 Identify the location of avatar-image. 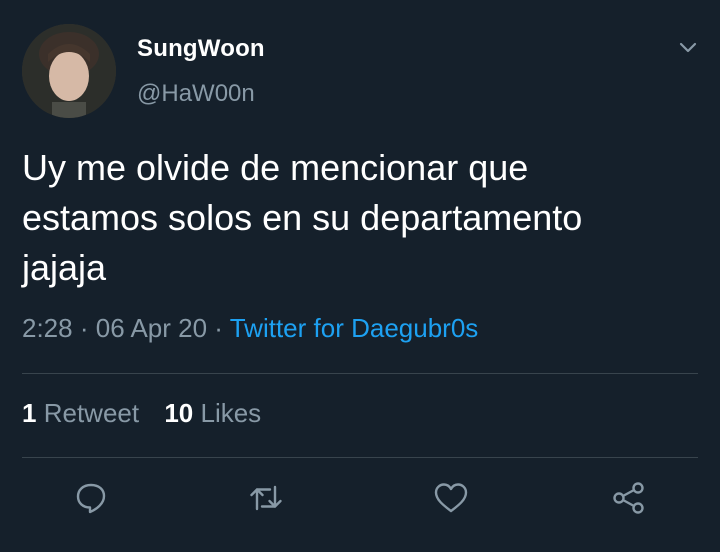
(69, 71).